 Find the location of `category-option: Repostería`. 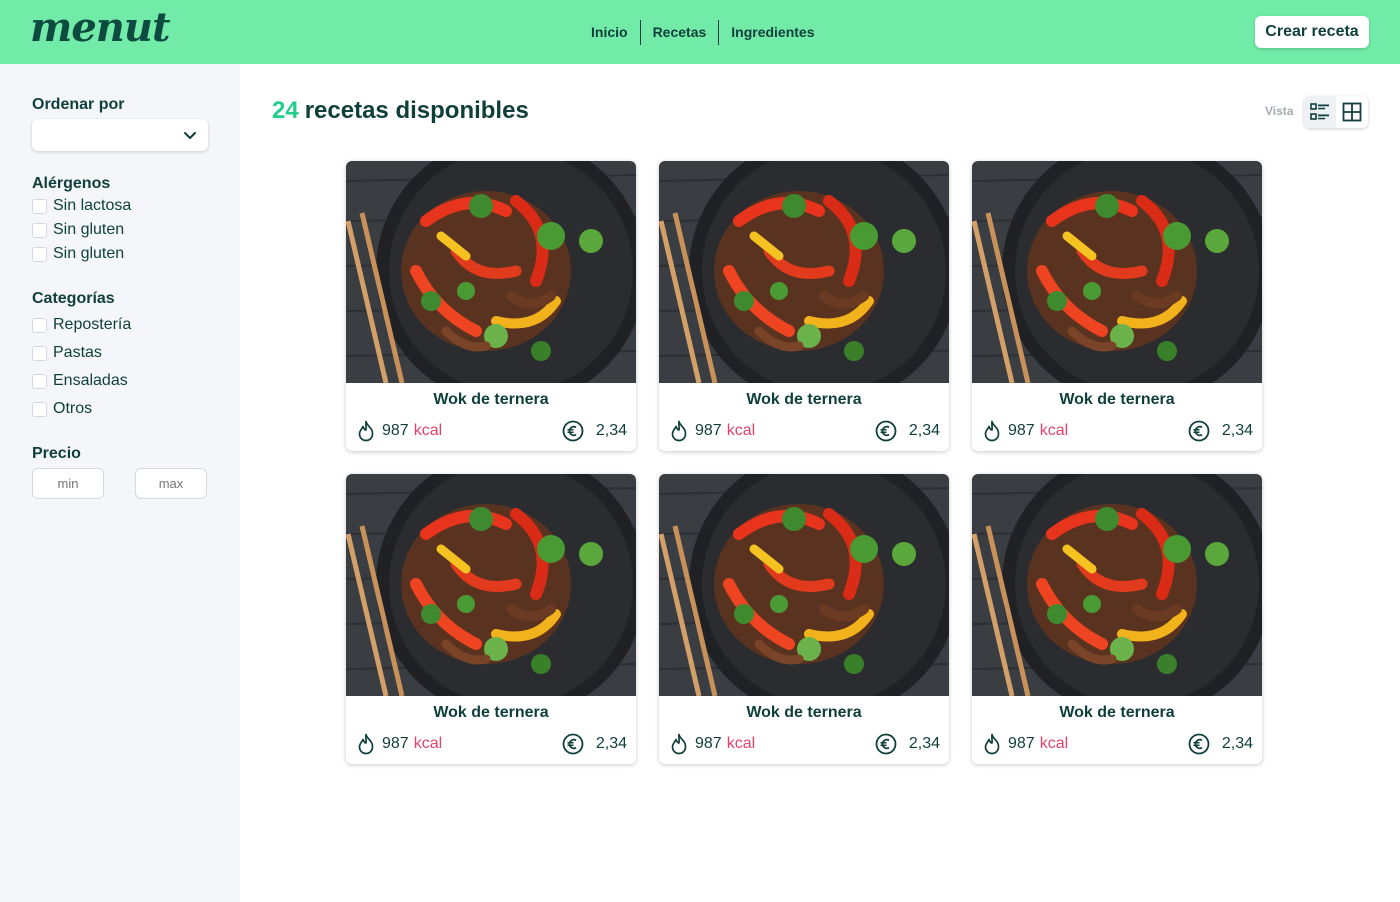

category-option: Repostería is located at coordinates (81, 325).